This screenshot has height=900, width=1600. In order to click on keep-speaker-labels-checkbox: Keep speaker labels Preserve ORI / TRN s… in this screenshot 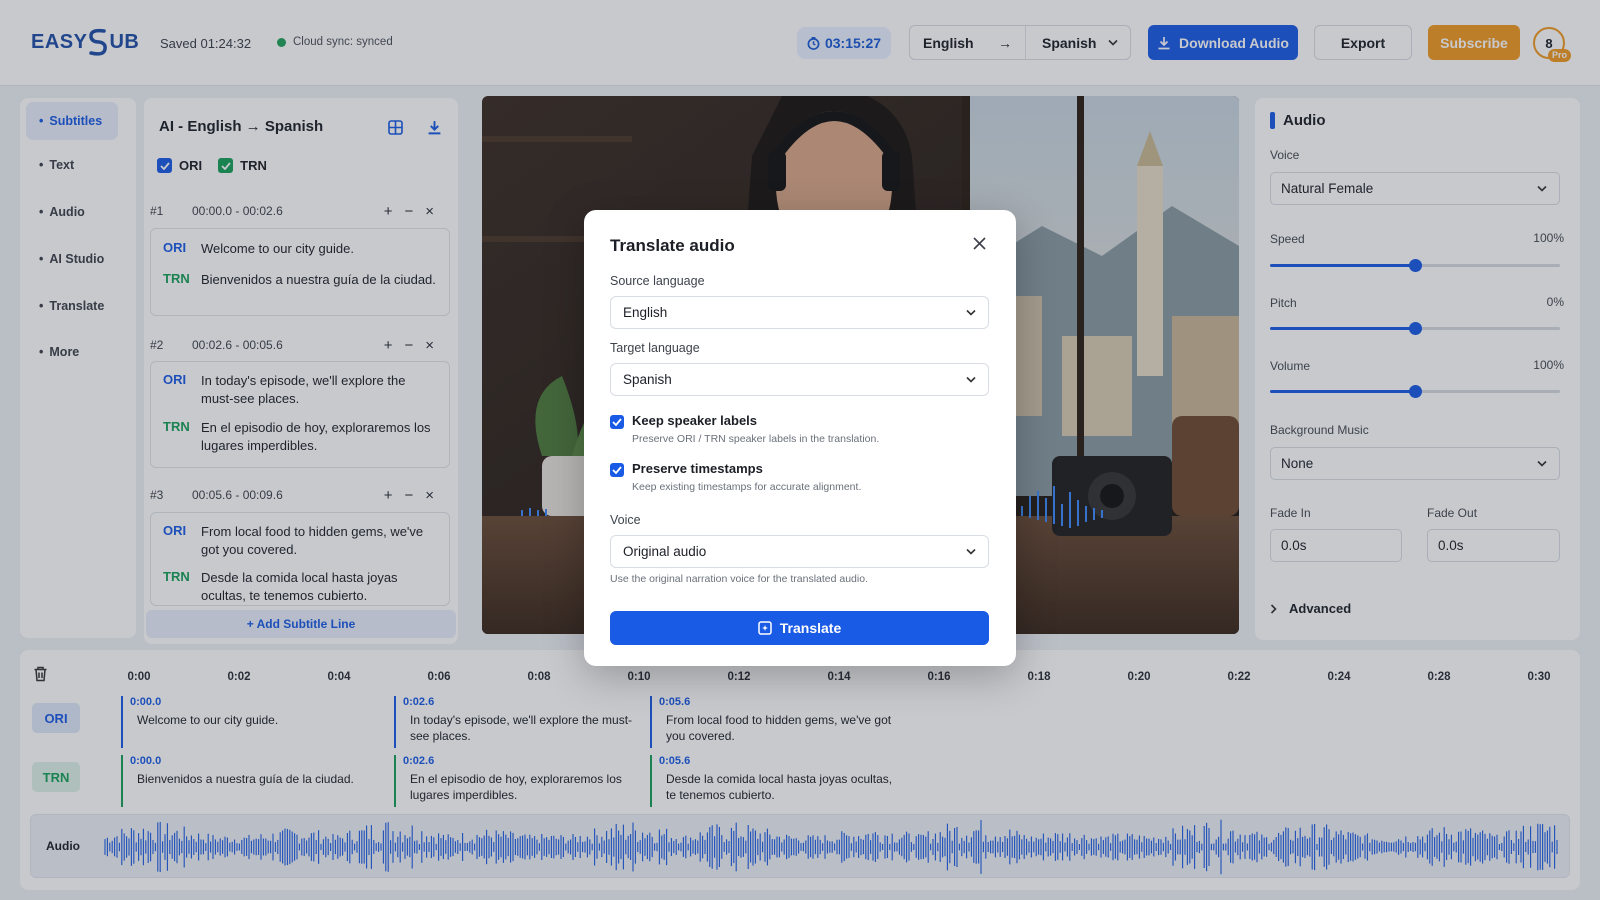, I will do `click(744, 429)`.